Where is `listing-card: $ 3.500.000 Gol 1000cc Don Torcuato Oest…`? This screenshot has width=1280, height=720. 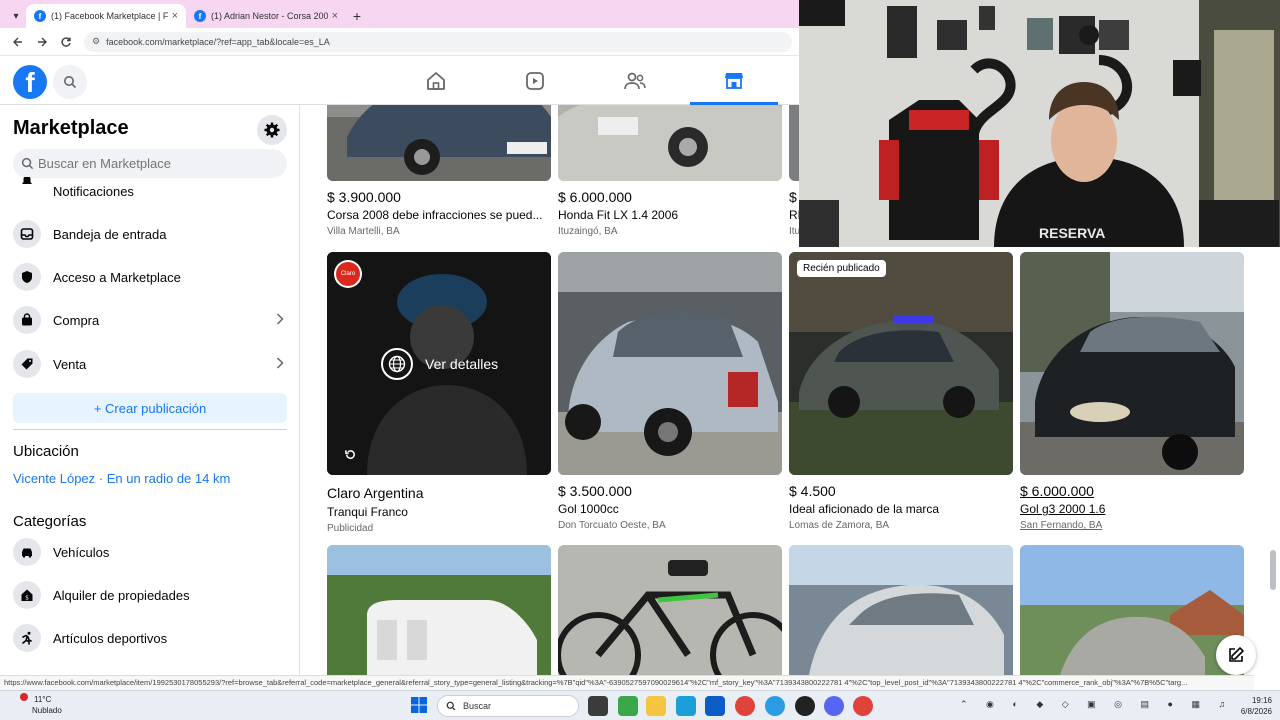 listing-card: $ 3.500.000 Gol 1000cc Don Torcuato Oest… is located at coordinates (670, 391).